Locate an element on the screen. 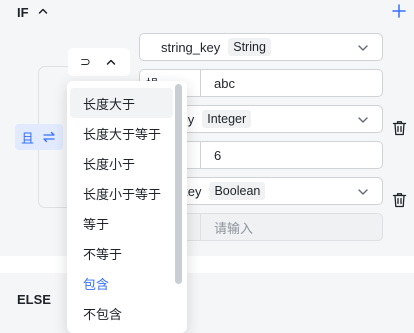 This screenshot has height=333, width=414. plus-icon is located at coordinates (399, 11).